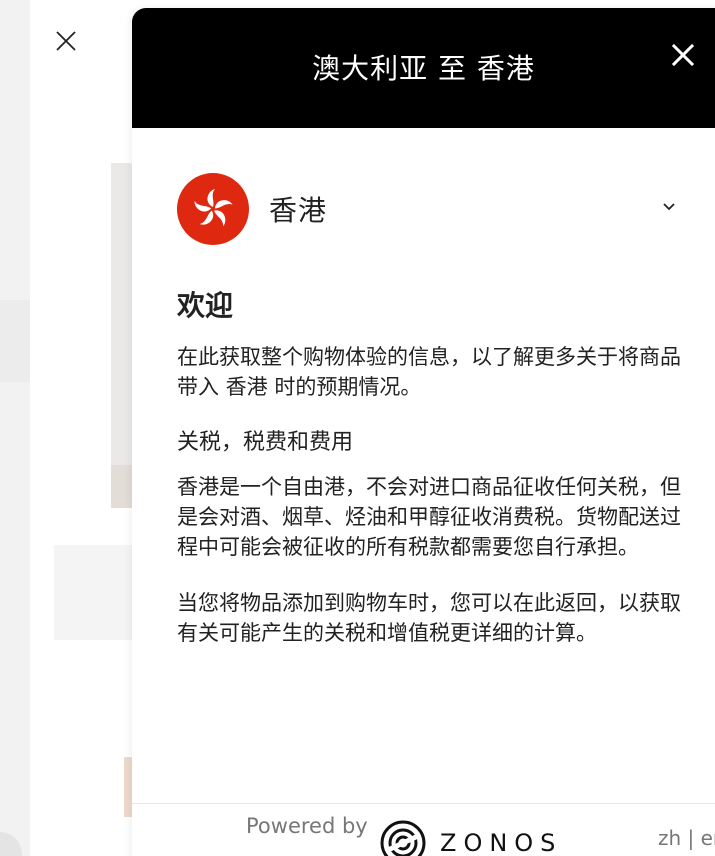 The image size is (715, 856). Describe the element at coordinates (15, 428) in the screenshot. I see `background-left-strip` at that location.